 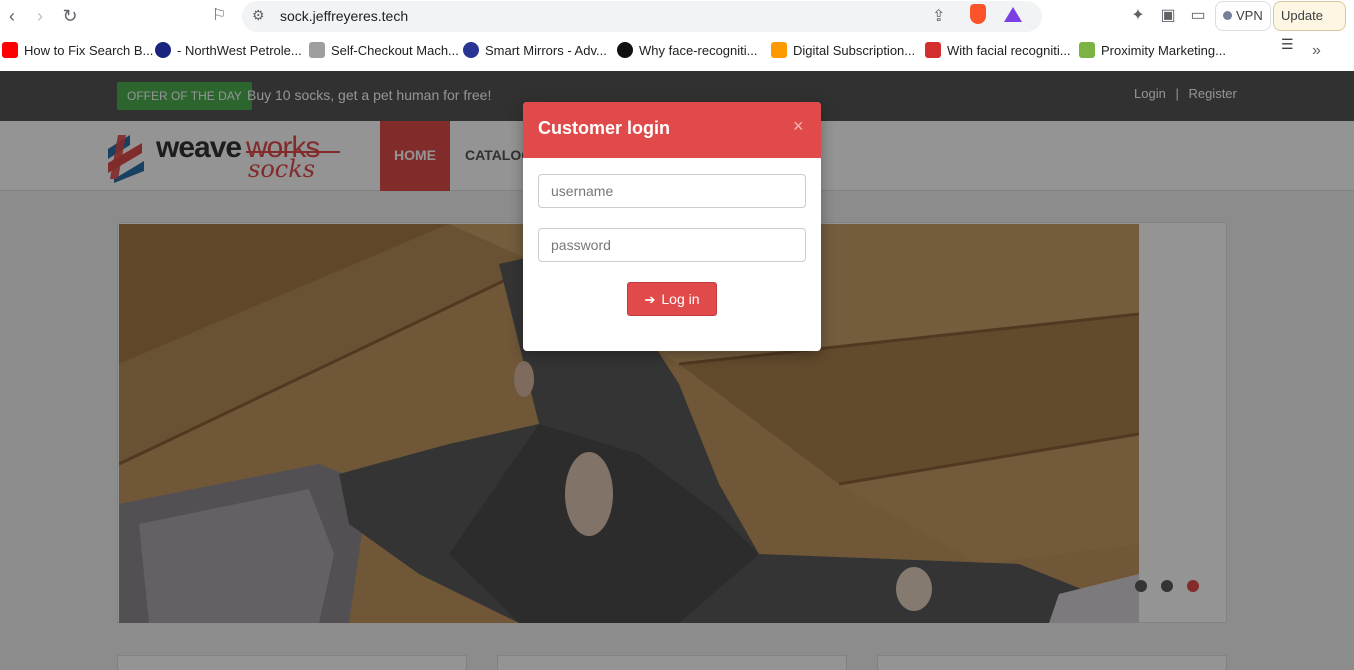 I want to click on username-input, so click(x=672, y=191).